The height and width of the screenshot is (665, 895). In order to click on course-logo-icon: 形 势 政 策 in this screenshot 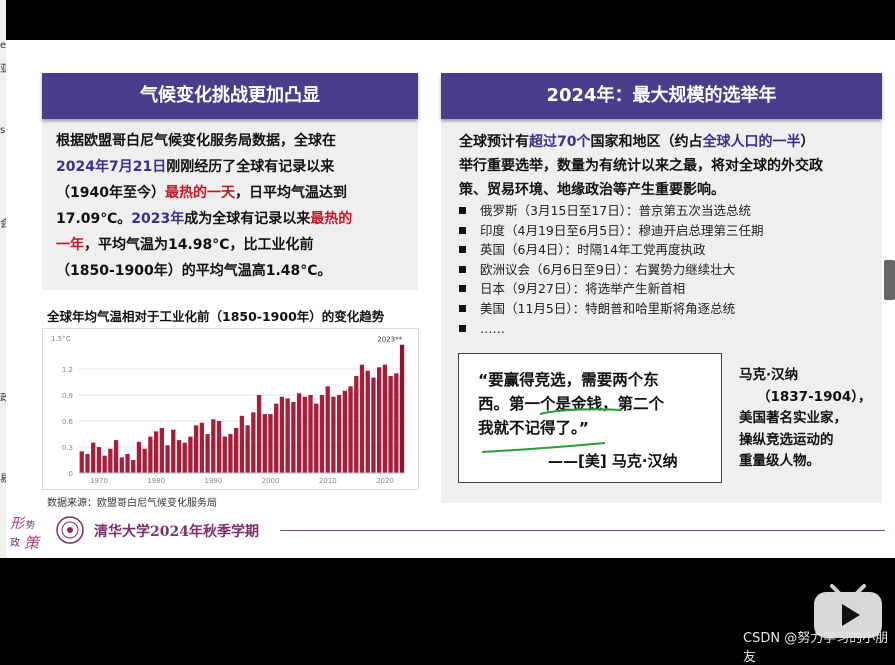, I will do `click(25, 534)`.